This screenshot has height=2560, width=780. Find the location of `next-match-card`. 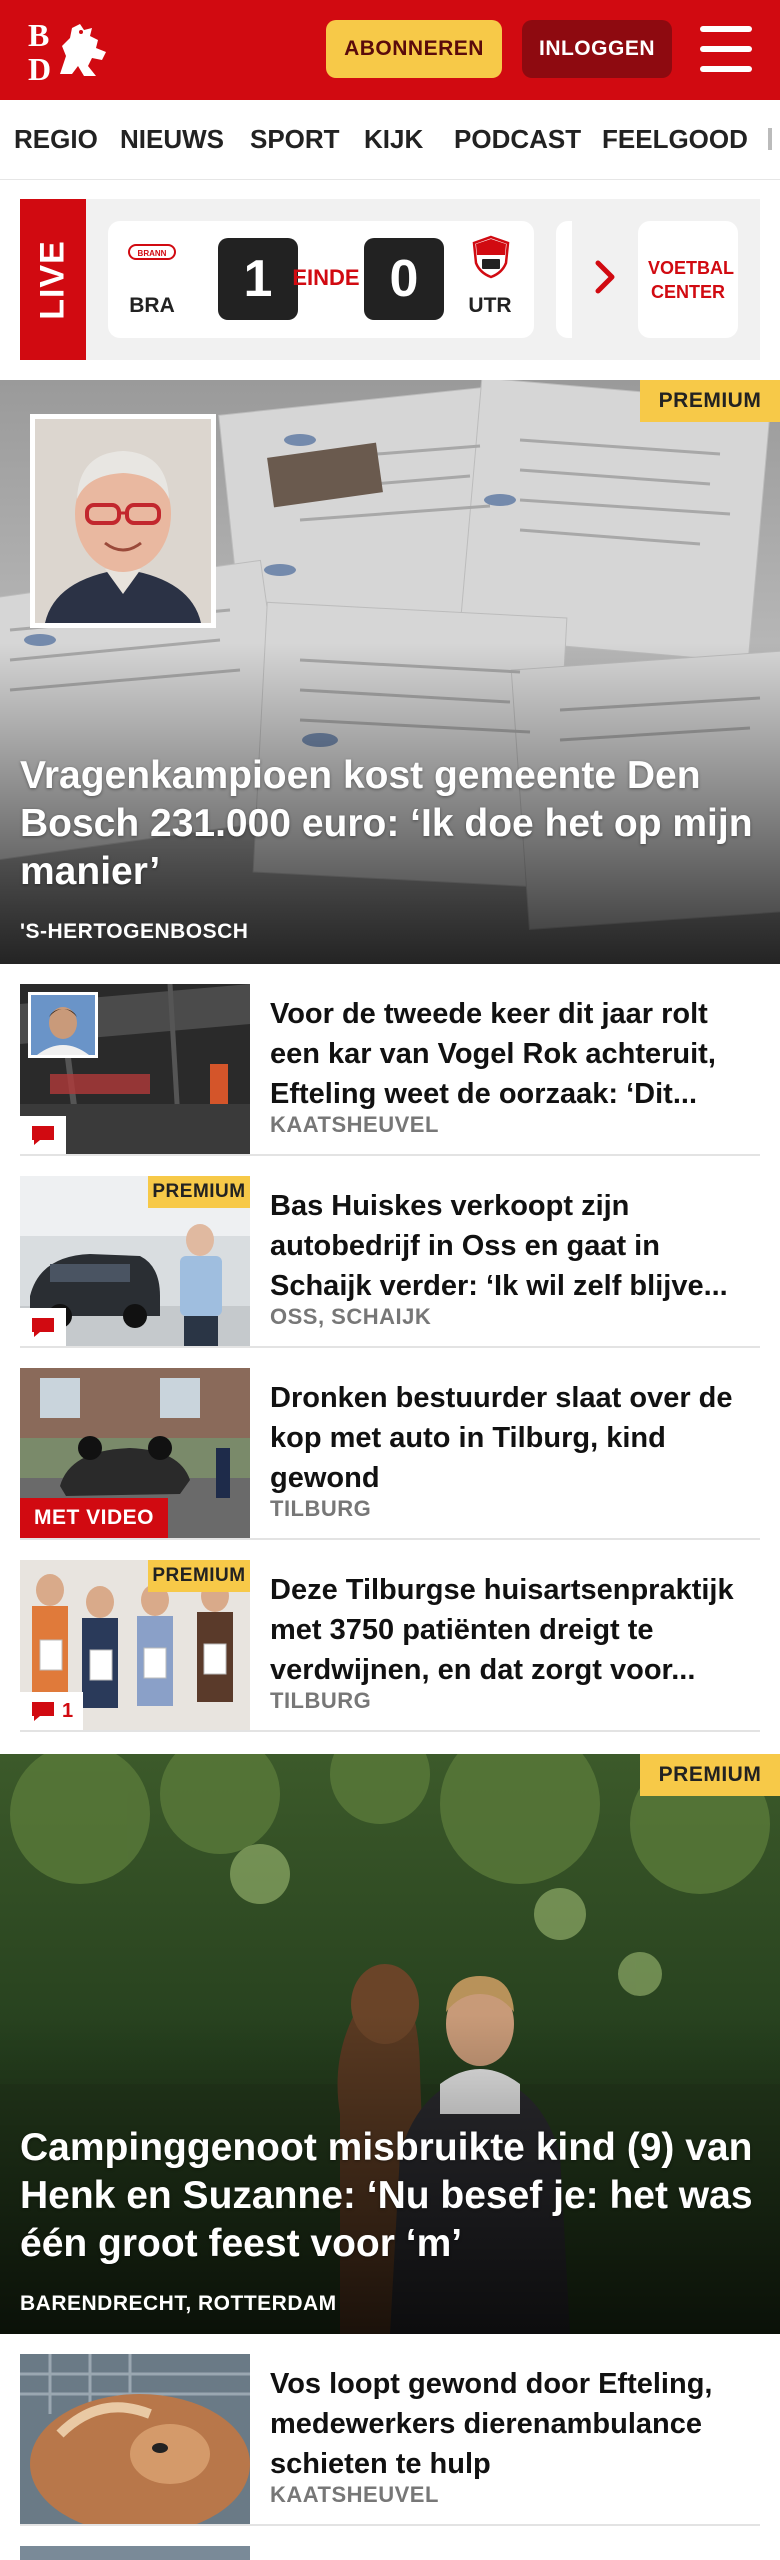

next-match-card is located at coordinates (564, 279).